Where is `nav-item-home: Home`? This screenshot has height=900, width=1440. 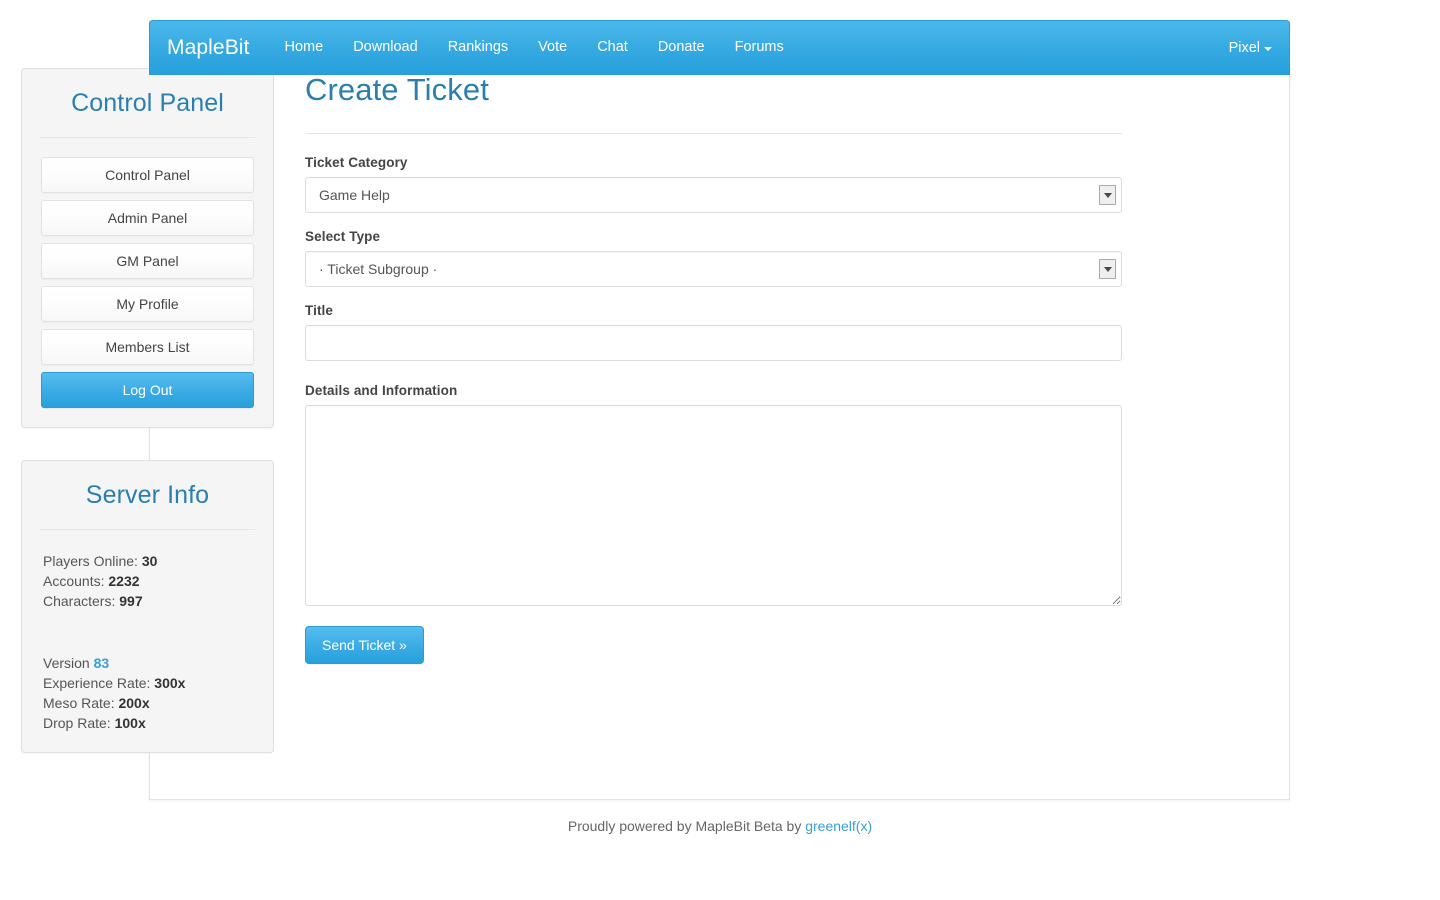 nav-item-home: Home is located at coordinates (304, 47).